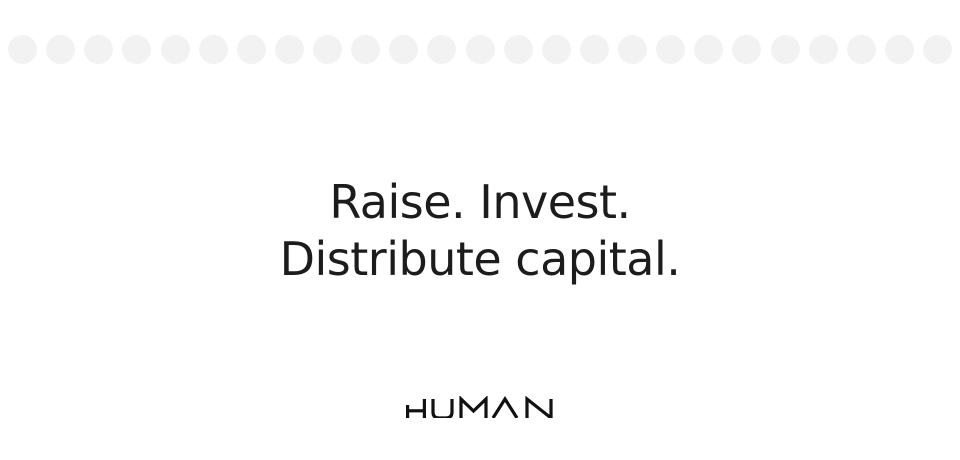 This screenshot has width=960, height=460. What do you see at coordinates (479, 407) in the screenshot?
I see `human-logo` at bounding box center [479, 407].